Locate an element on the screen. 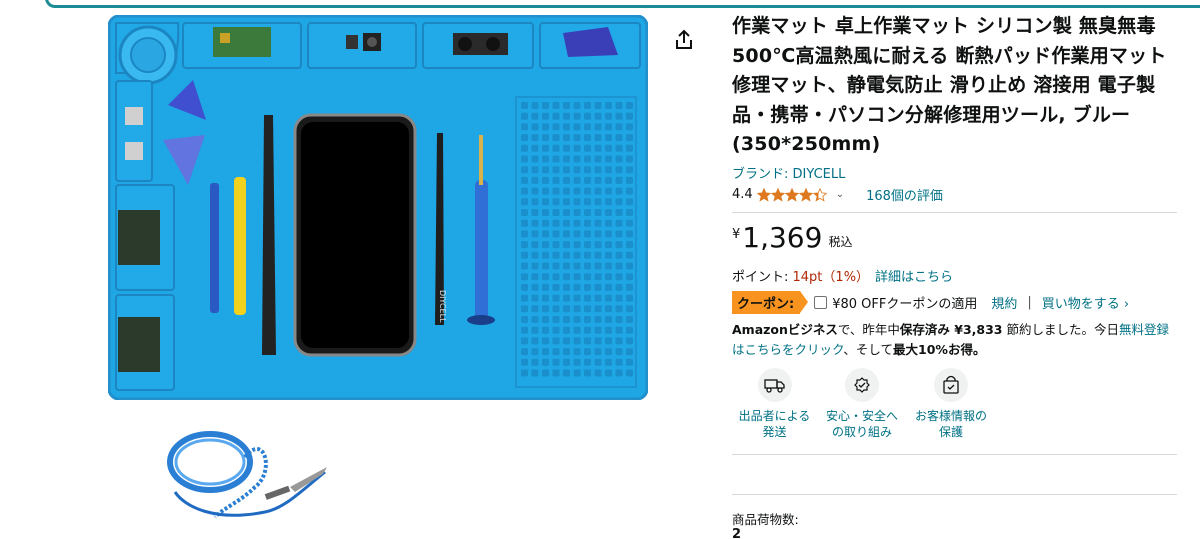 The height and width of the screenshot is (539, 1200). rating-value: 4.4 is located at coordinates (742, 194).